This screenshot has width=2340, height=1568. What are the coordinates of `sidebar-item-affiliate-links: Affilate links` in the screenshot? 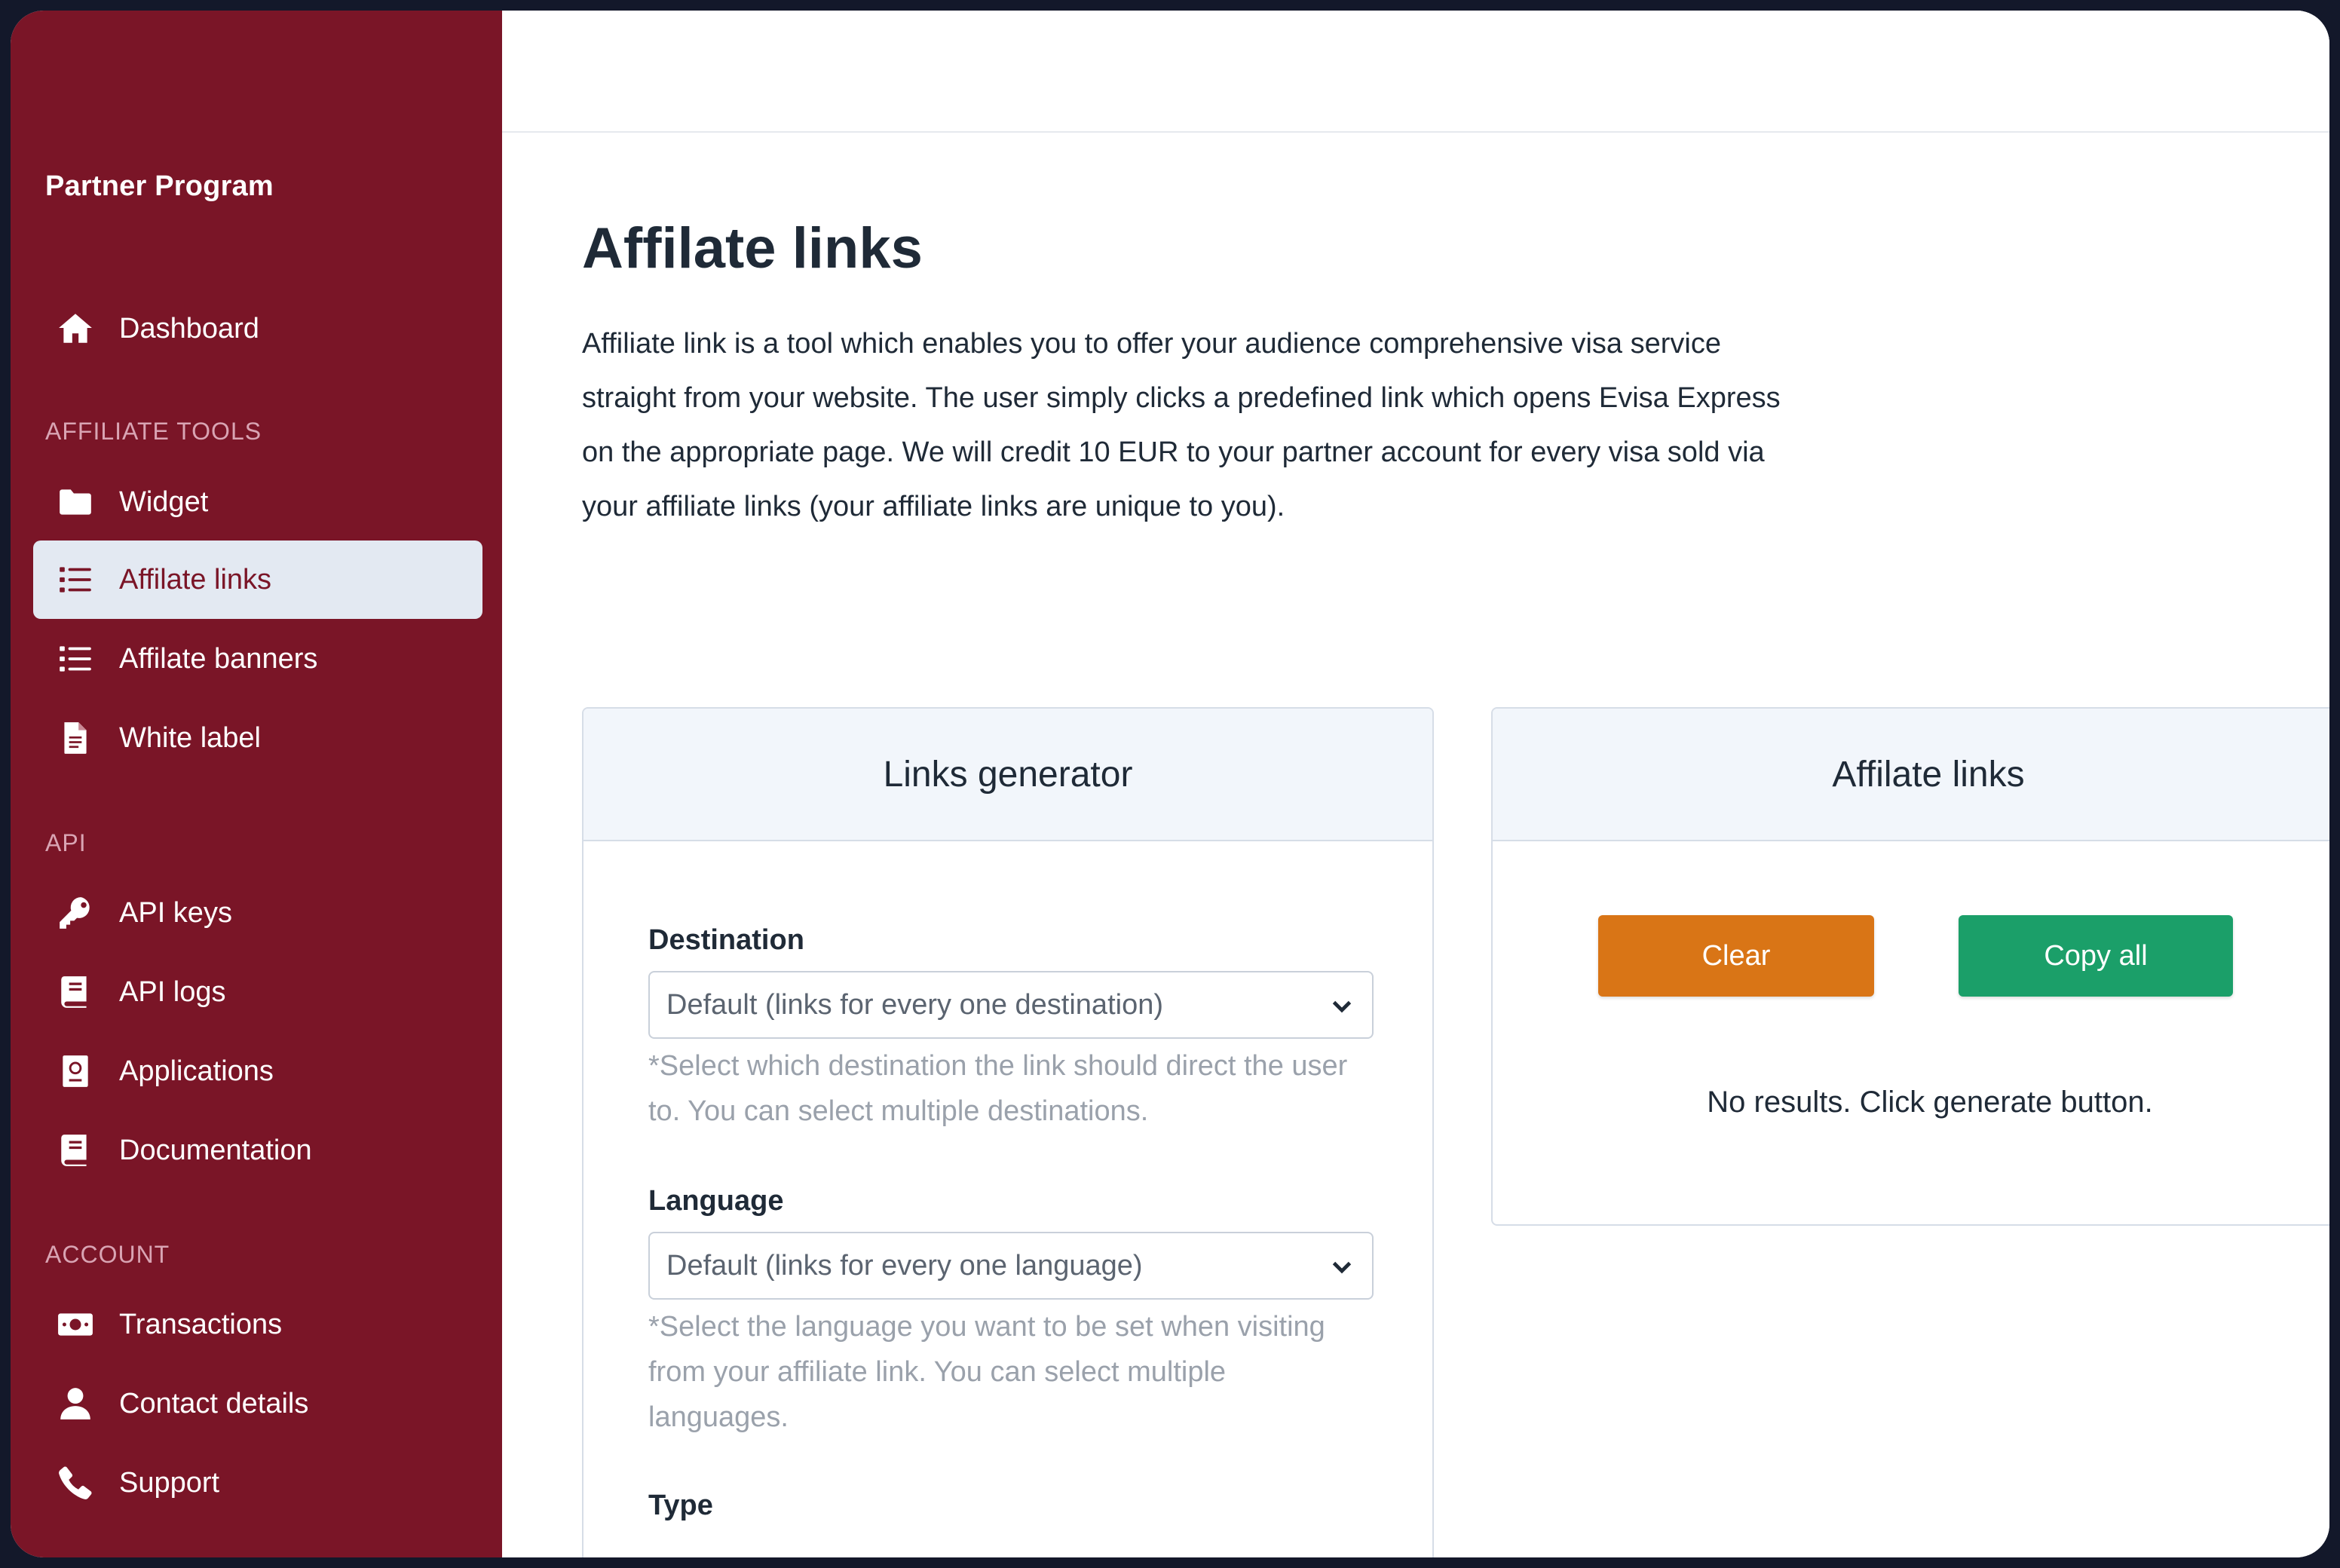 It's located at (257, 580).